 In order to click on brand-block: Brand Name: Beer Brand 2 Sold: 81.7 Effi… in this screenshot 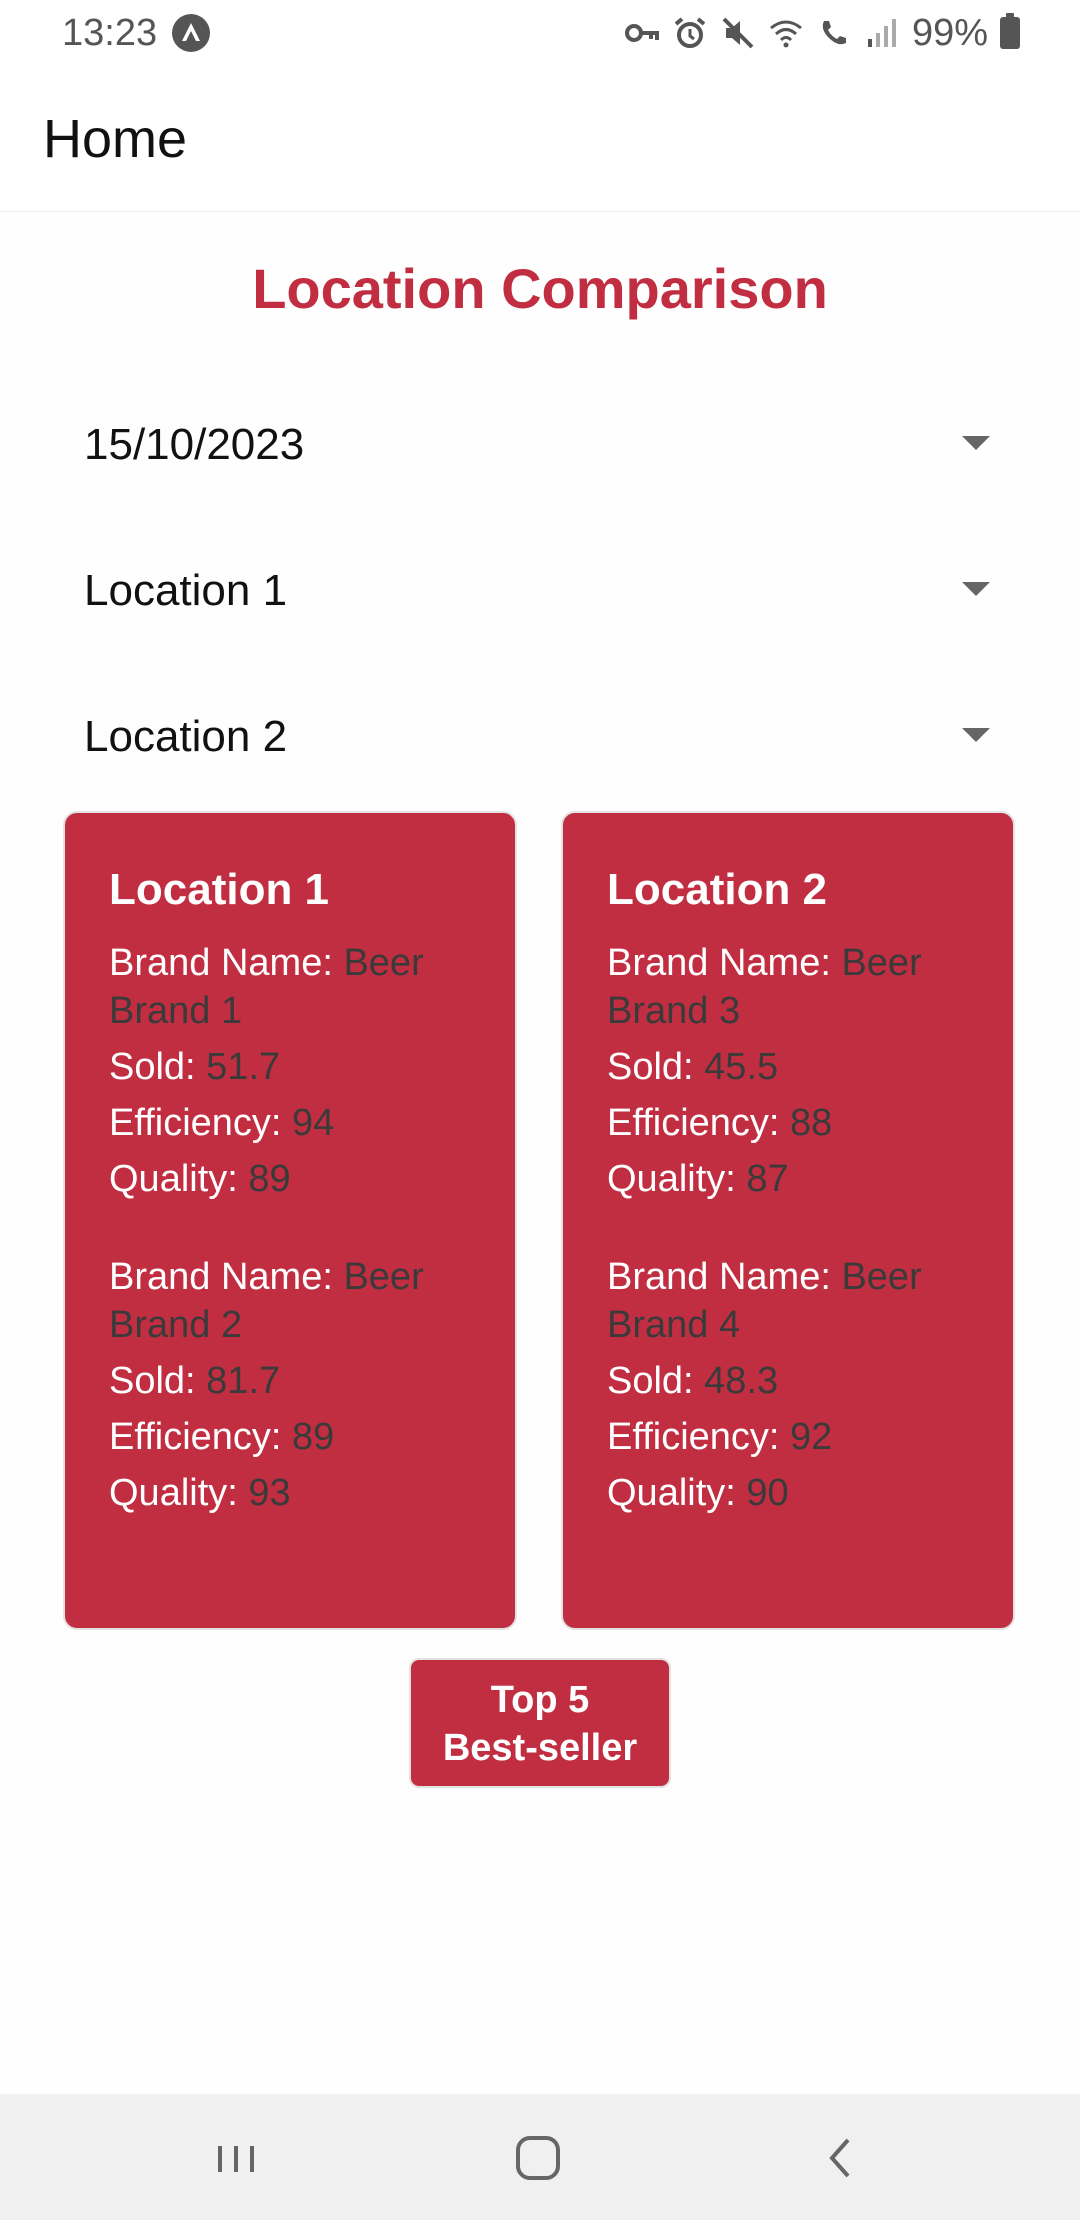, I will do `click(312, 1385)`.